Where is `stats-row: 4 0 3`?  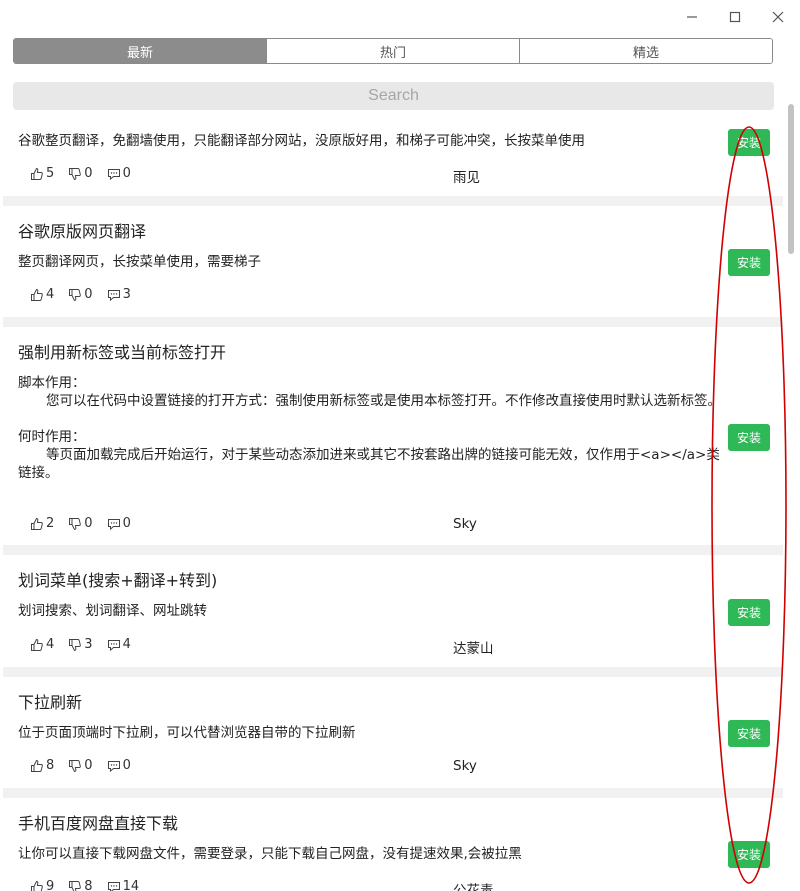
stats-row: 4 0 3 is located at coordinates (87, 294).